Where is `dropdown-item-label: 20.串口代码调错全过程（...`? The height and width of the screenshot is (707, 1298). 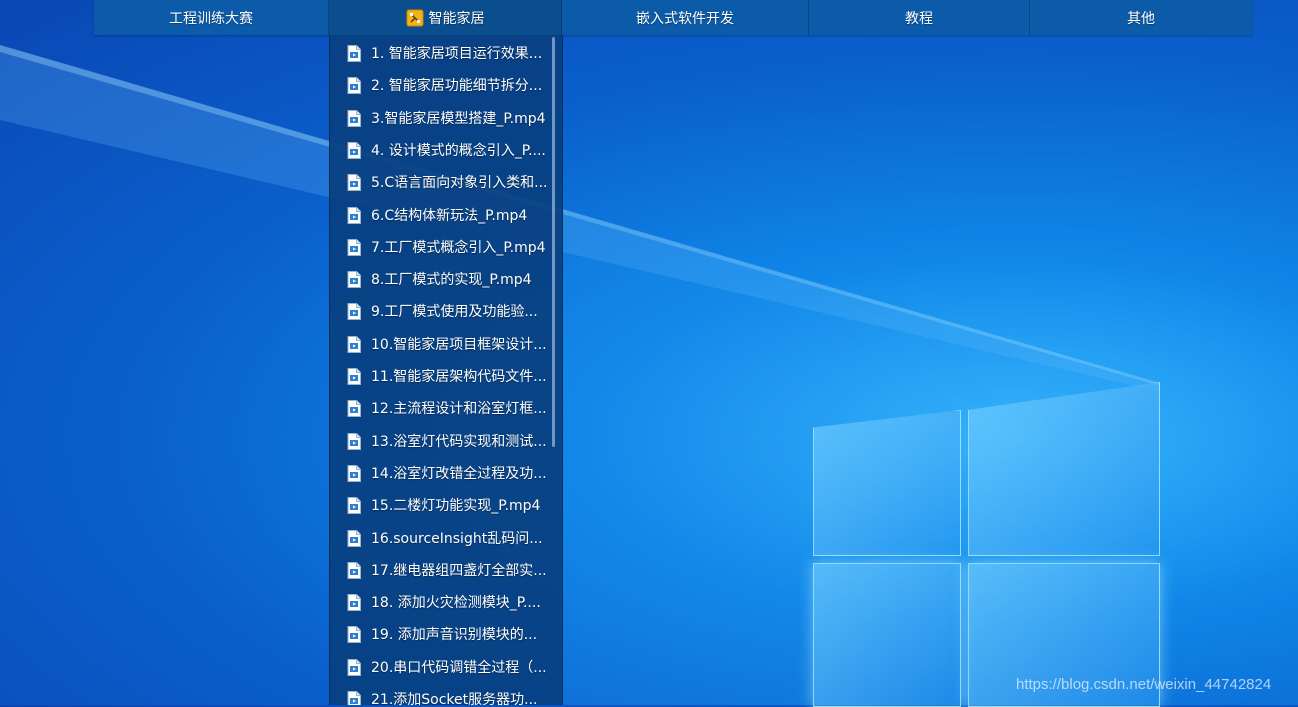
dropdown-item-label: 20.串口代码调错全过程（... is located at coordinates (459, 667).